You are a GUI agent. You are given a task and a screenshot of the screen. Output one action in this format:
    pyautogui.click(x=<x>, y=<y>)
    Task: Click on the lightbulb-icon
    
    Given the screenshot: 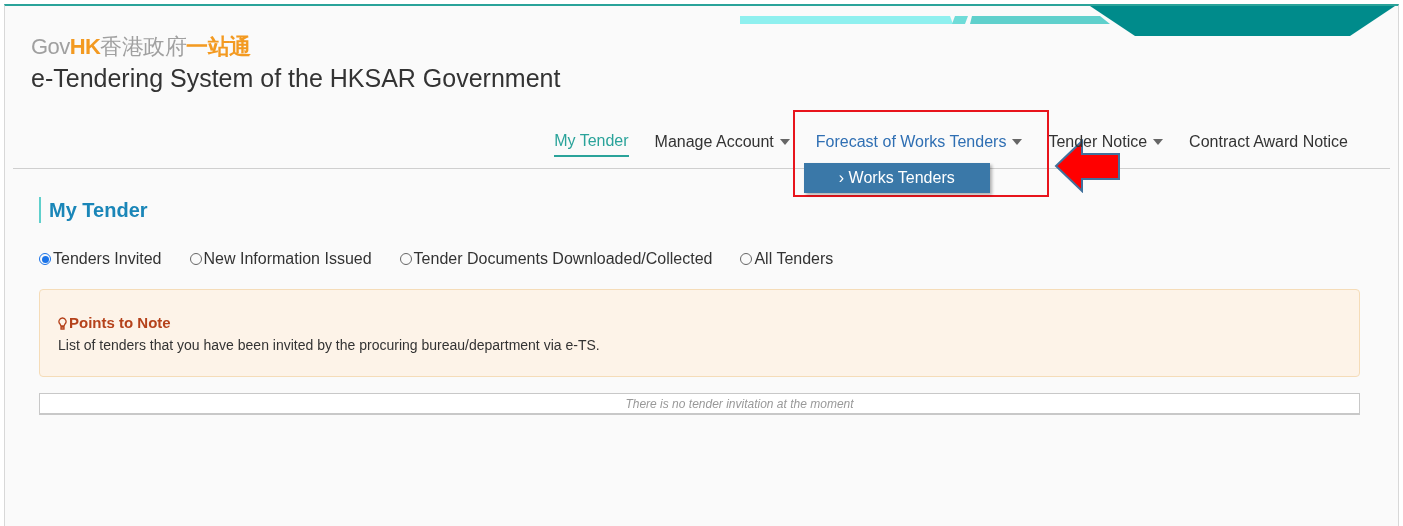 What is the action you would take?
    pyautogui.click(x=62, y=323)
    